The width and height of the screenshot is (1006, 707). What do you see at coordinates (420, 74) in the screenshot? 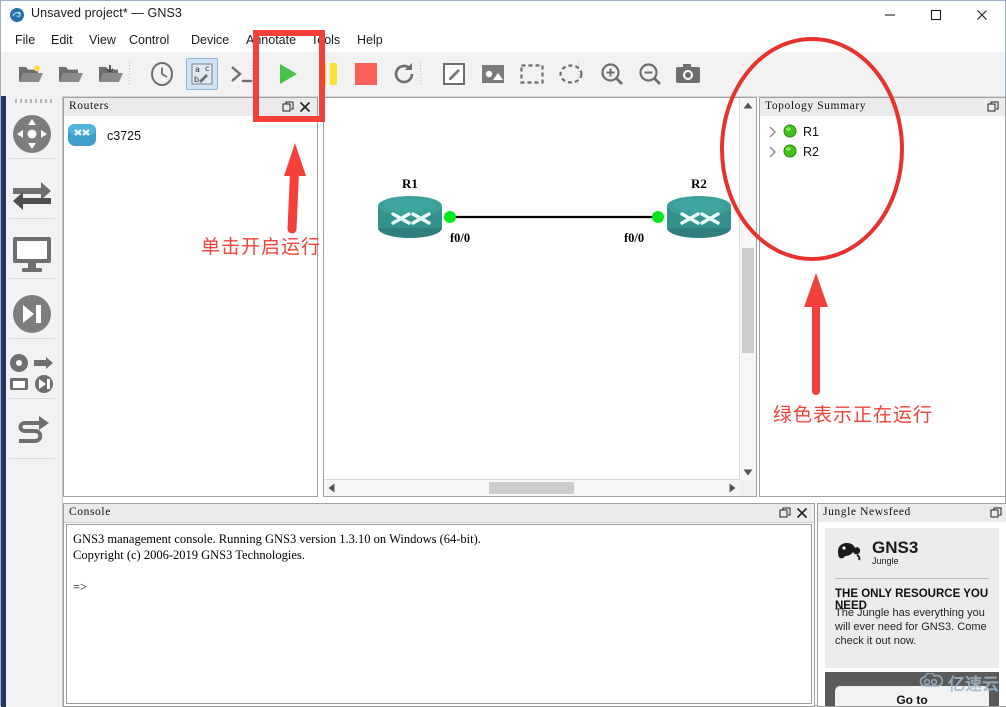
I see `toolbar-separator` at bounding box center [420, 74].